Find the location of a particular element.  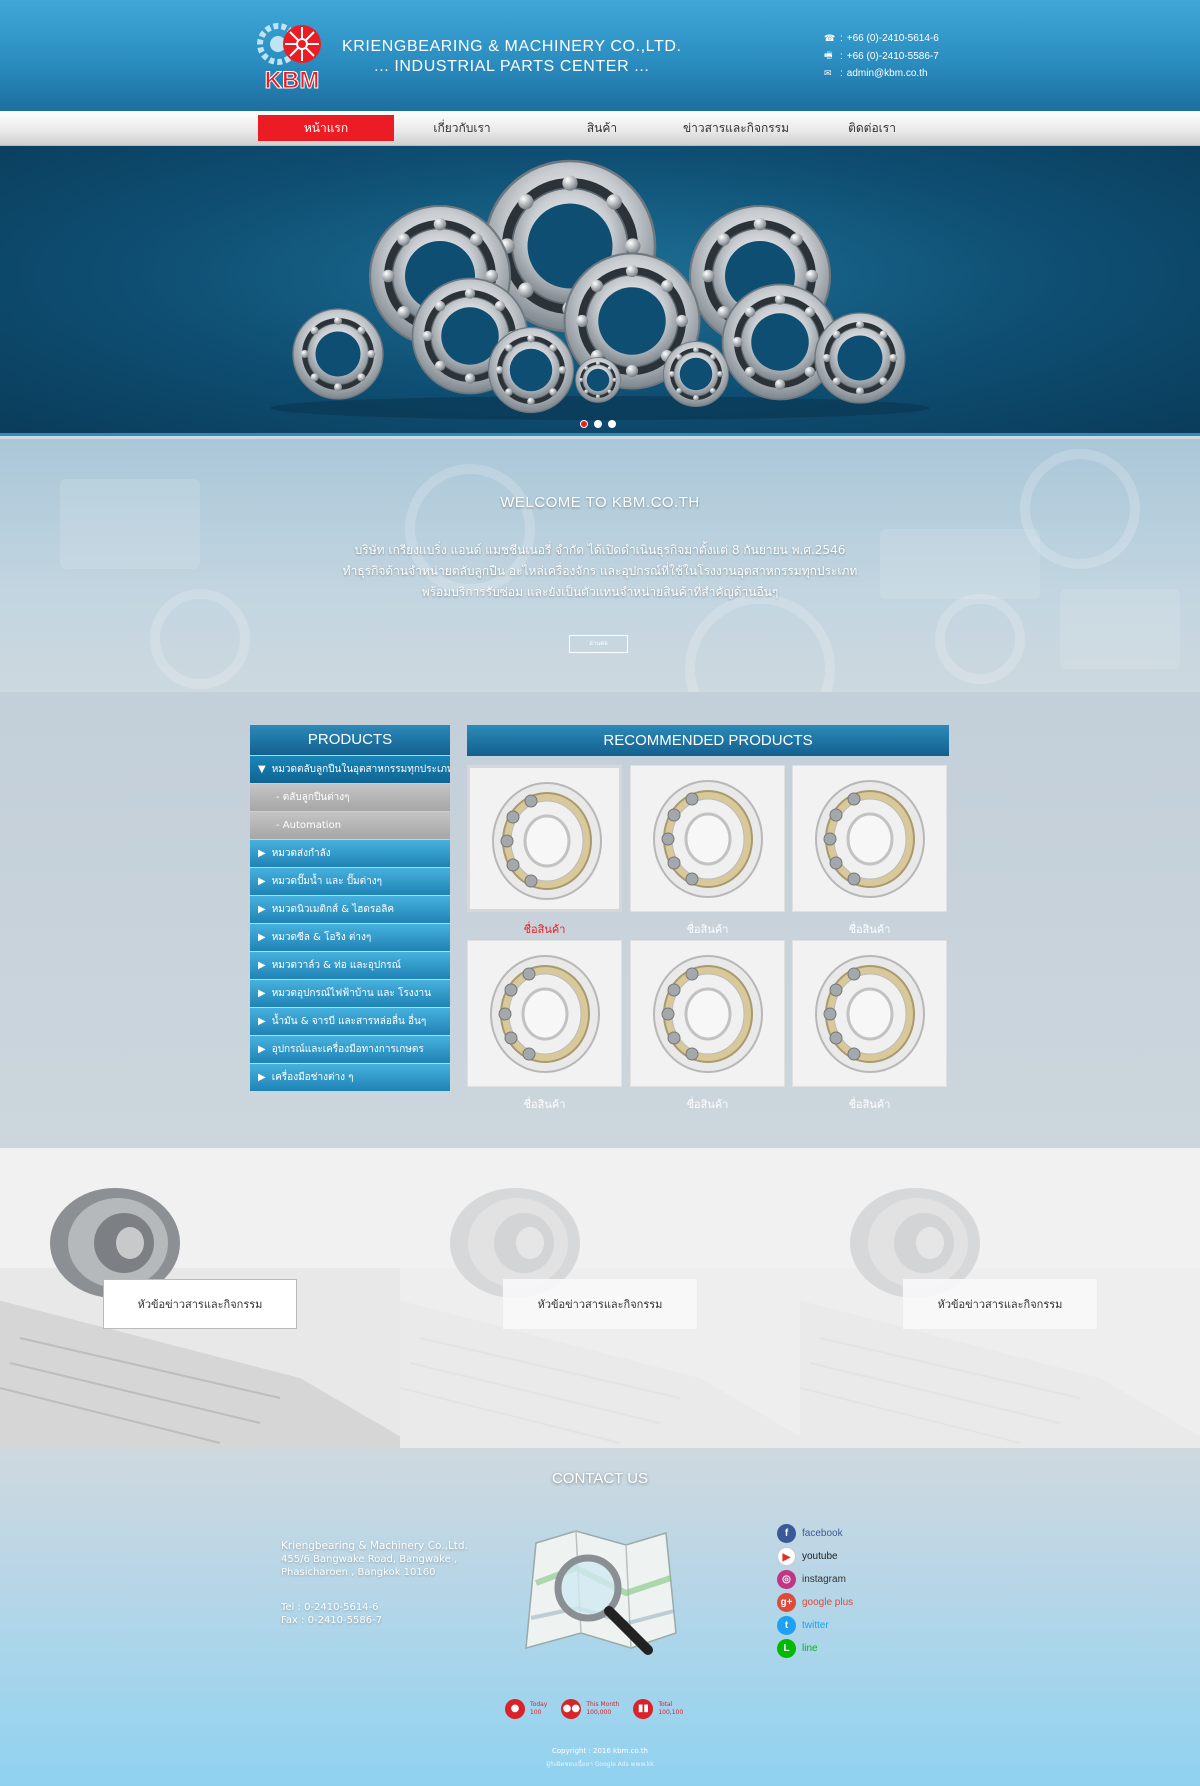

social-label: line is located at coordinates (810, 1648).